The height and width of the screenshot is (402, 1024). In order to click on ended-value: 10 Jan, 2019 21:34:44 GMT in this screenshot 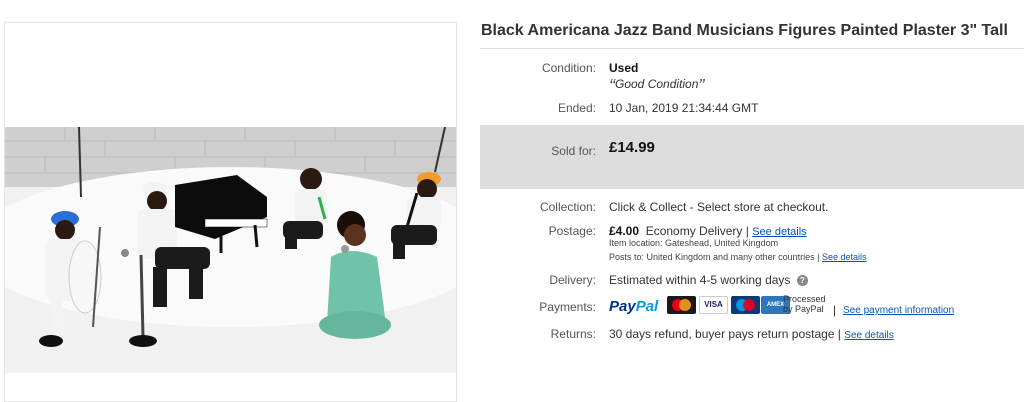, I will do `click(684, 108)`.